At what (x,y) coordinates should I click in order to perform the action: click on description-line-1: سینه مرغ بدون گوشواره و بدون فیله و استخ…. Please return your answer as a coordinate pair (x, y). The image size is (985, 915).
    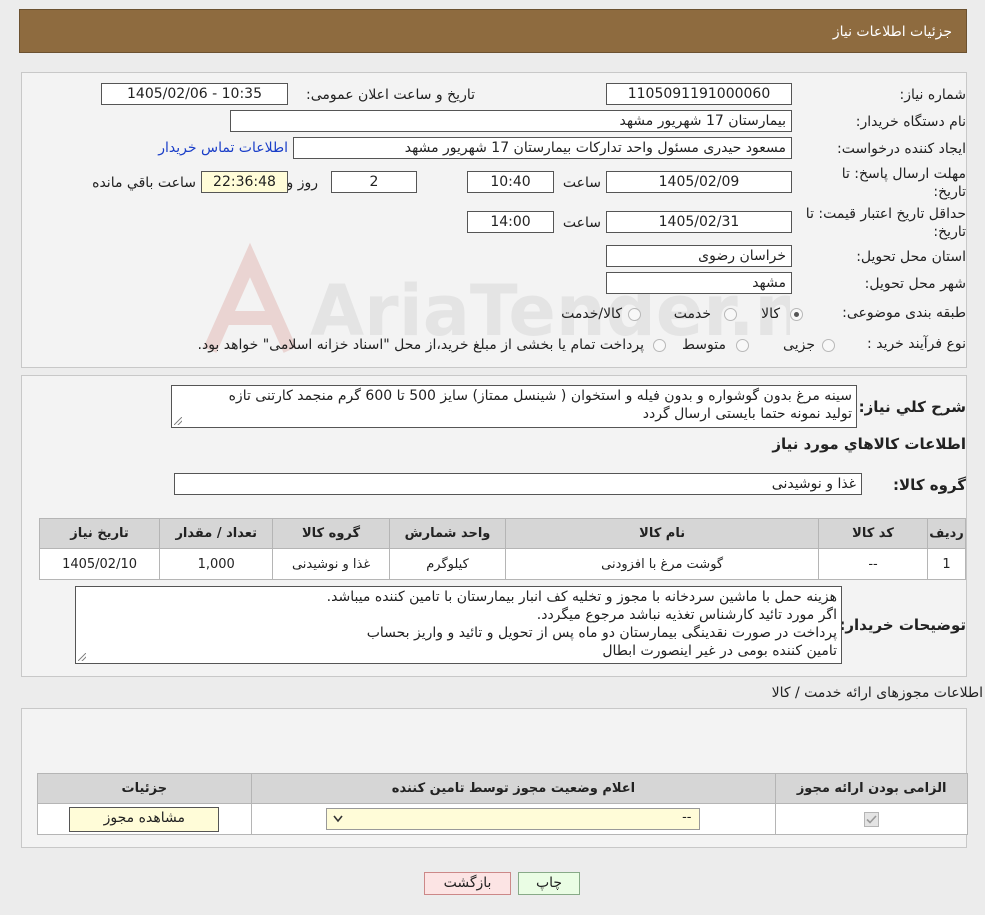
    Looking at the image, I should click on (540, 396).